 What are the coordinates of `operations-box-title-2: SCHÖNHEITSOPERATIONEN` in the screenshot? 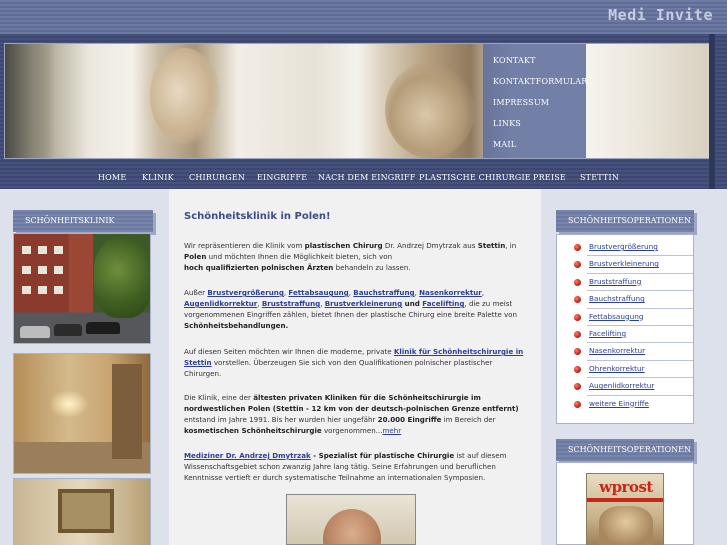 It's located at (625, 450).